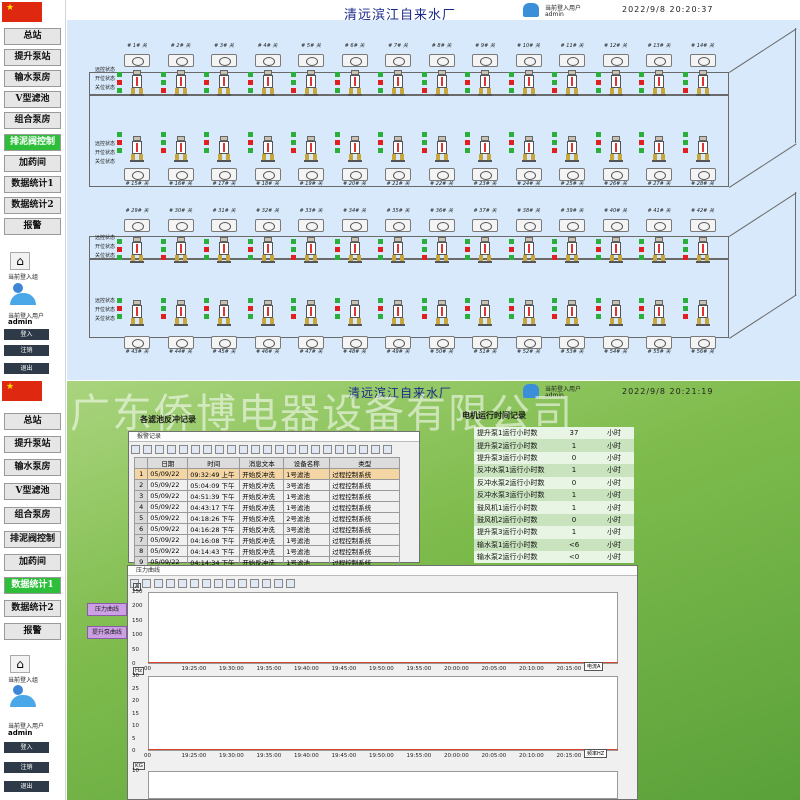 This screenshot has height=800, width=800. Describe the element at coordinates (32, 57) in the screenshot. I see `nav-item-2: 提升泵站` at that location.